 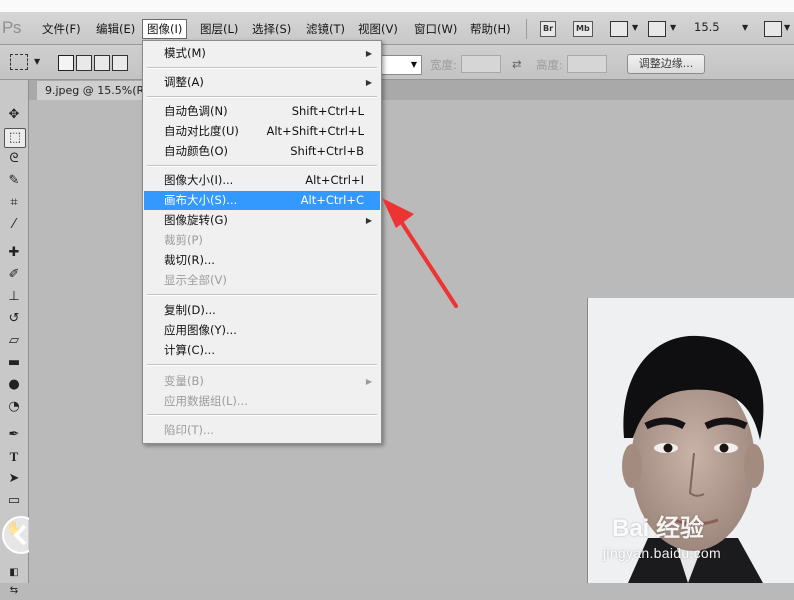 What do you see at coordinates (420, 253) in the screenshot?
I see `annotation-arrow-icon` at bounding box center [420, 253].